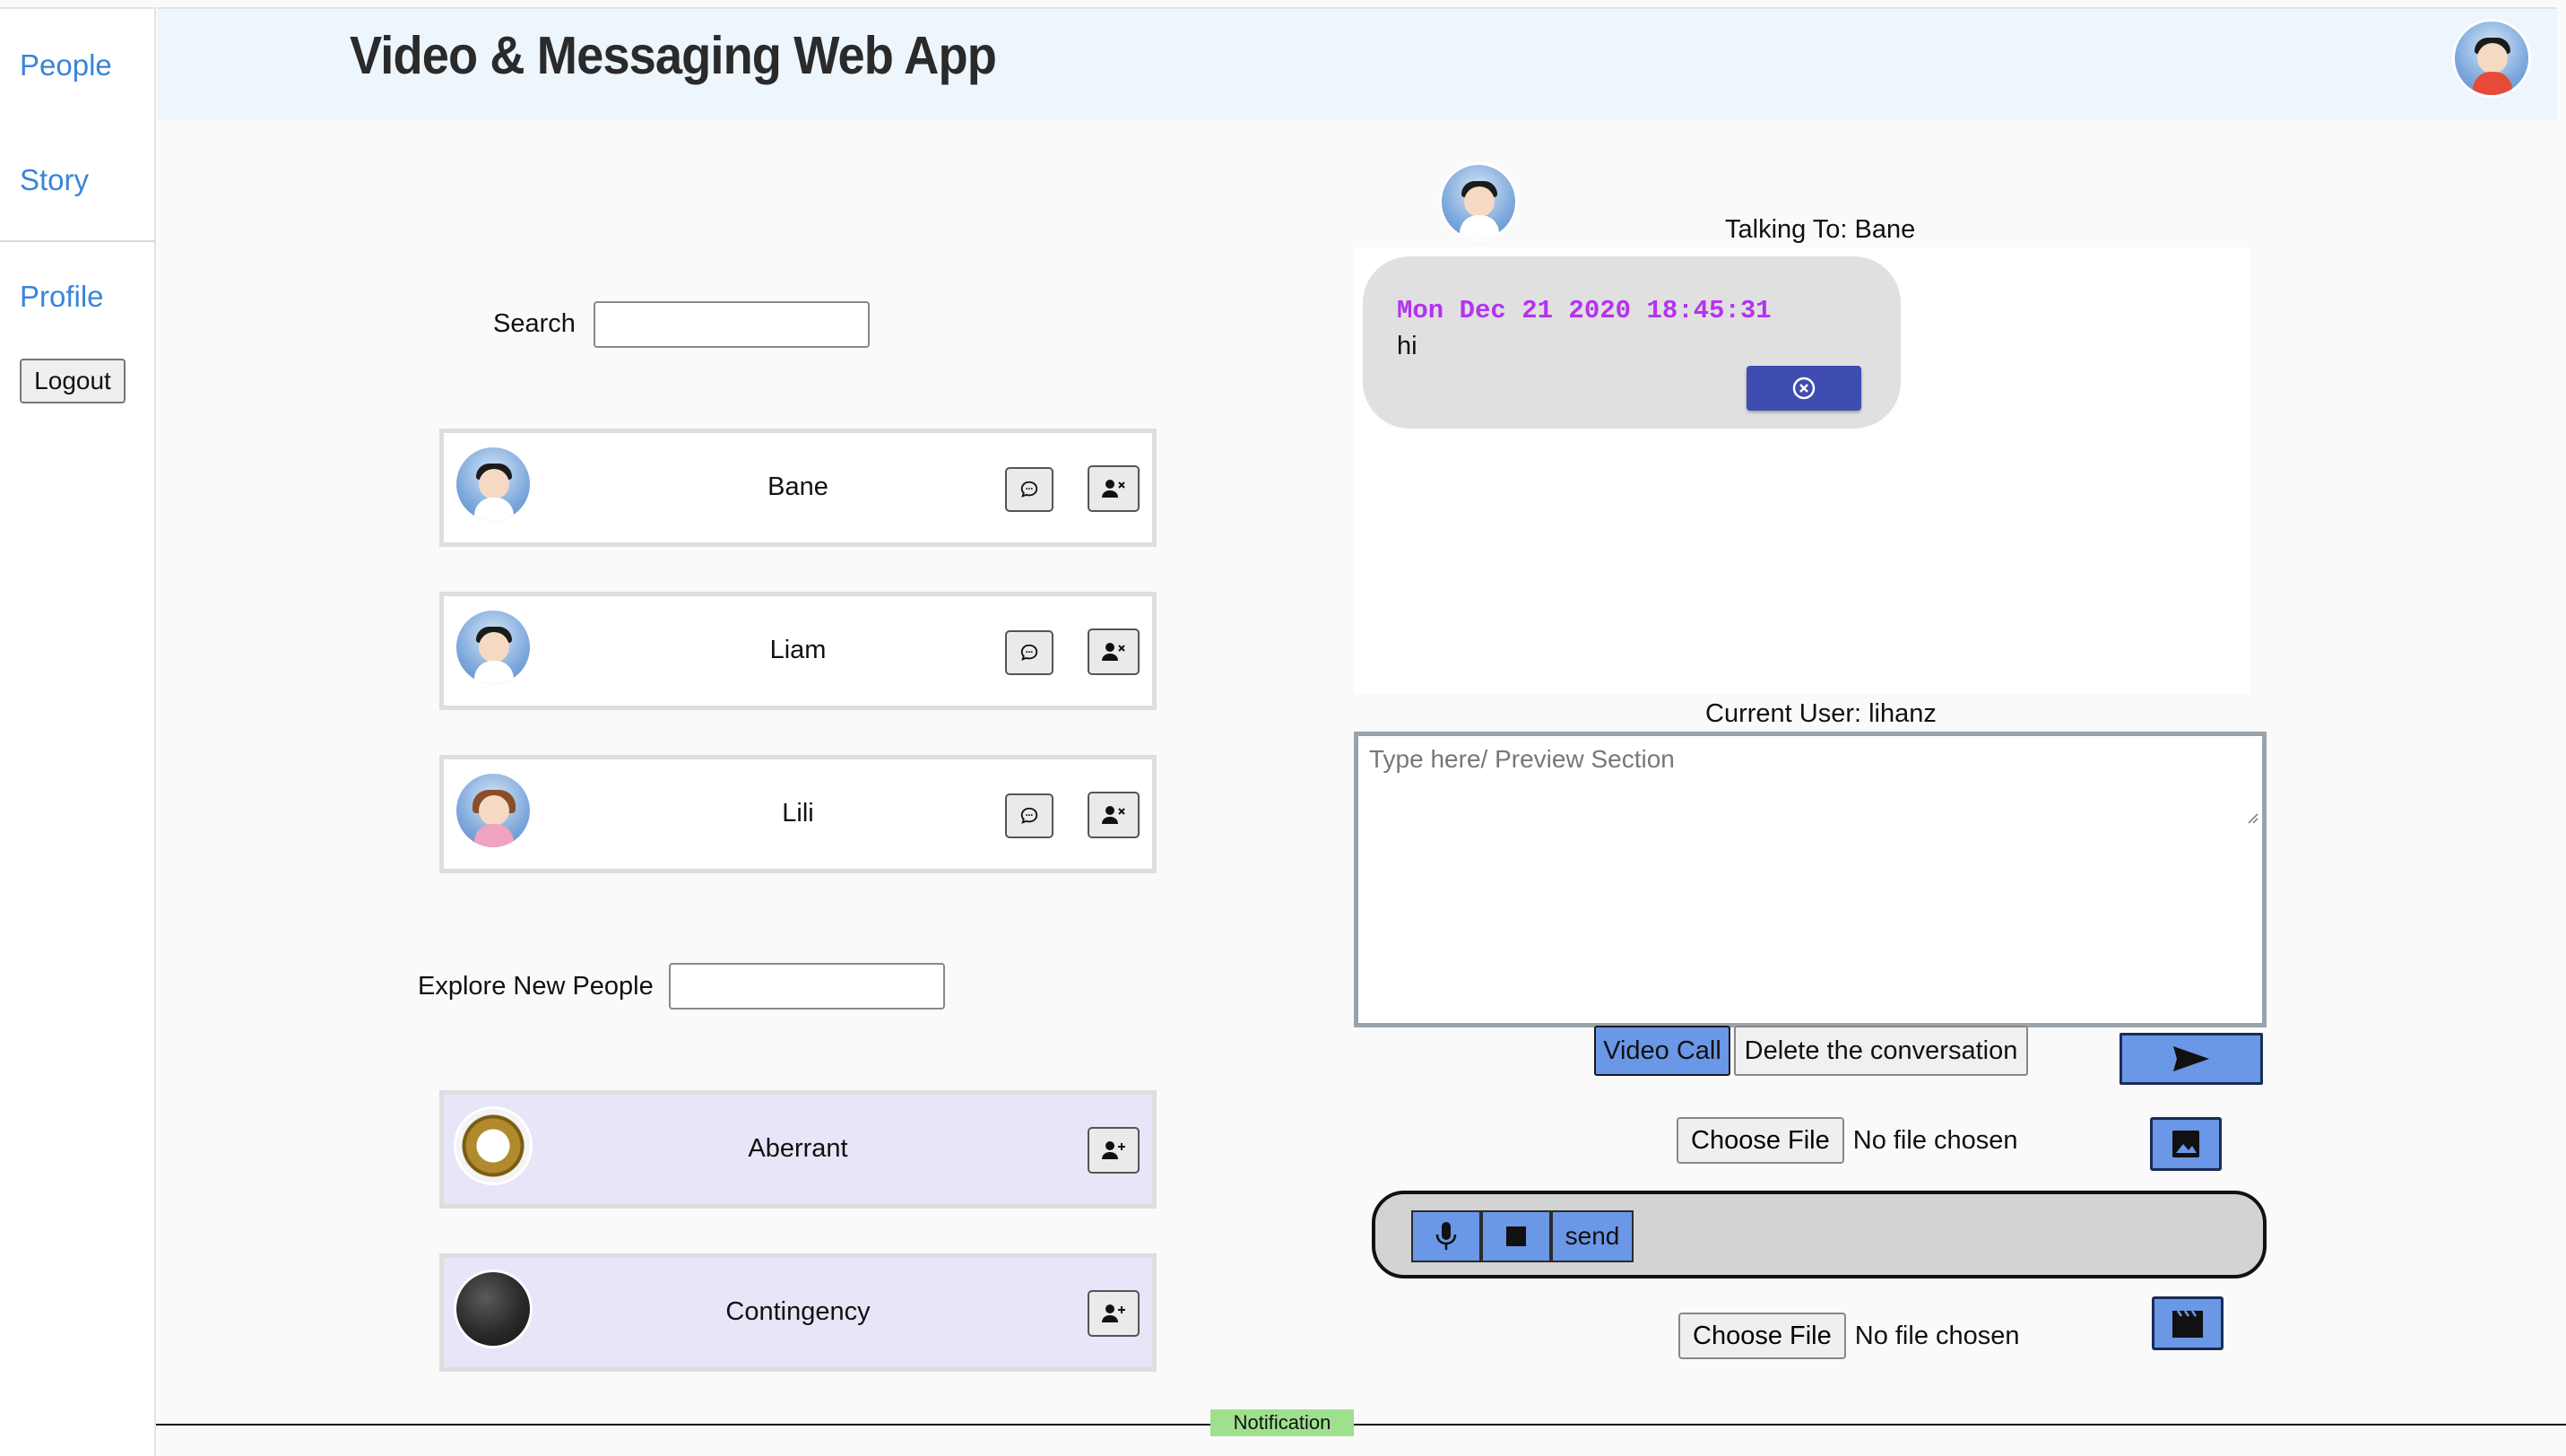  What do you see at coordinates (62, 297) in the screenshot?
I see `sidebar-item-profile: Profile` at bounding box center [62, 297].